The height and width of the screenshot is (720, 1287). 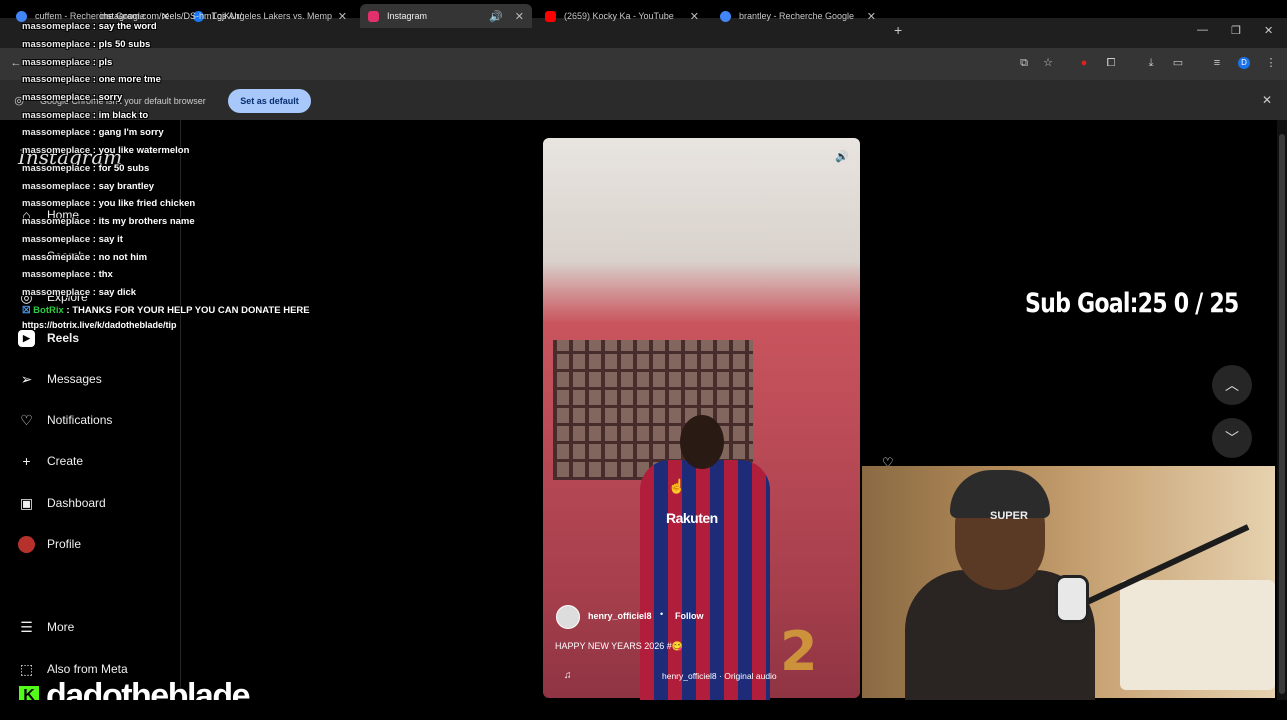 What do you see at coordinates (16, 63) in the screenshot?
I see `back-icon: ←` at bounding box center [16, 63].